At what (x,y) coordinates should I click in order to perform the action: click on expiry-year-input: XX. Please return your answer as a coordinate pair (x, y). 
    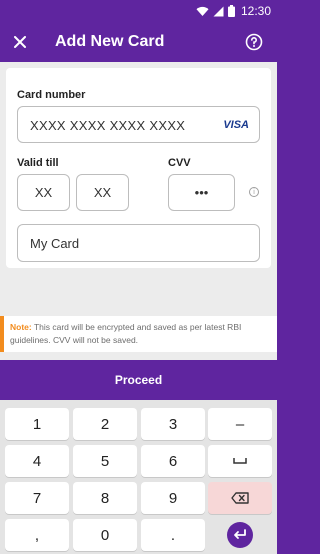
    Looking at the image, I should click on (102, 192).